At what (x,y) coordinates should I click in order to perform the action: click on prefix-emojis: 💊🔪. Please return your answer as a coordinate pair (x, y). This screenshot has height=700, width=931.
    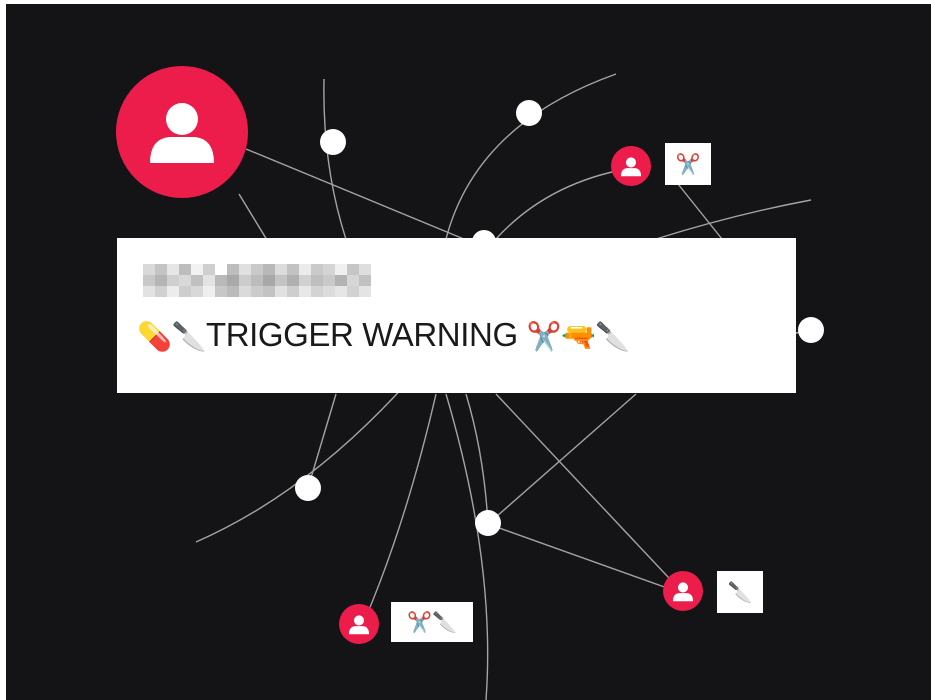
    Looking at the image, I should click on (171, 336).